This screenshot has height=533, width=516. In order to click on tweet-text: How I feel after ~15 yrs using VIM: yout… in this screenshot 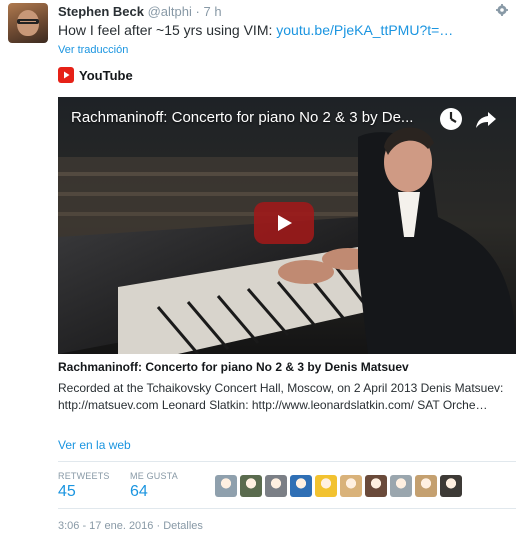, I will do `click(255, 30)`.